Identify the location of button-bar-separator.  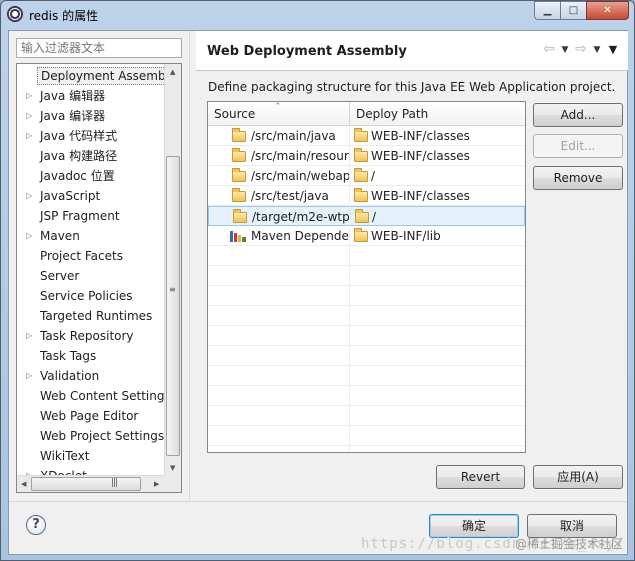
(318, 501).